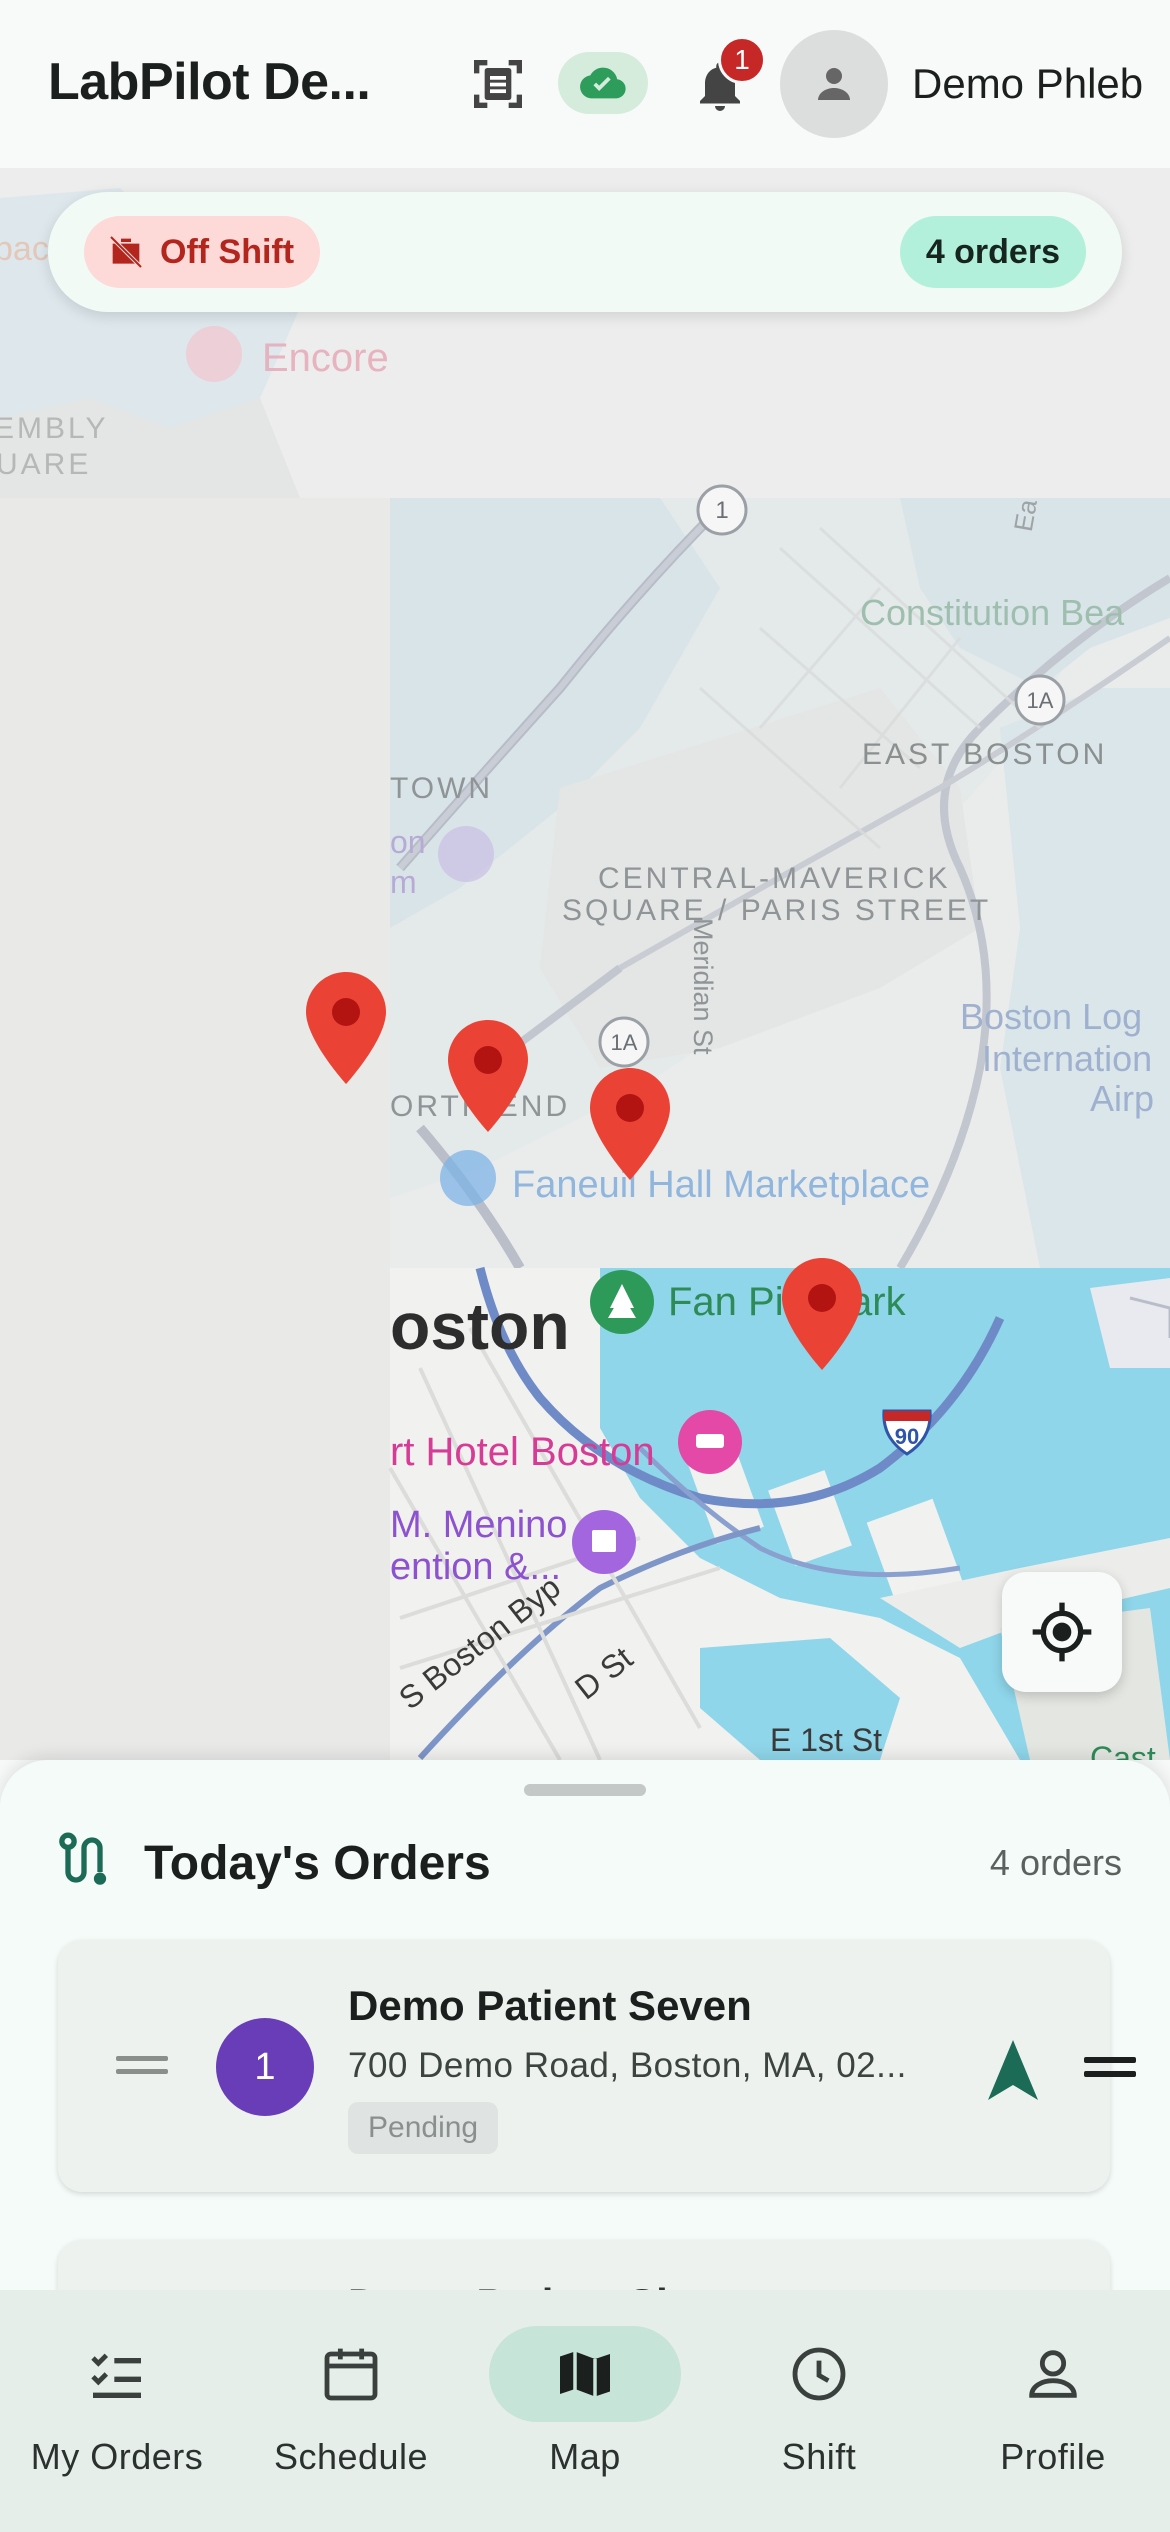 The image size is (1170, 2532). I want to click on map-label-ea: Ea, so click(1025, 515).